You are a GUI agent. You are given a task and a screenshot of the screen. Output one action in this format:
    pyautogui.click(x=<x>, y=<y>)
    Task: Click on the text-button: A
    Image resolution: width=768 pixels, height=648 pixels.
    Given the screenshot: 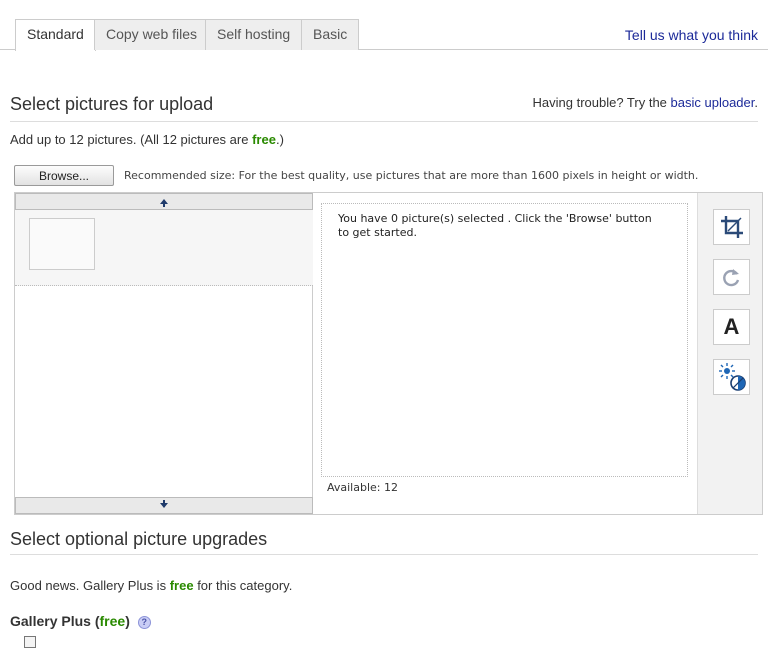 What is the action you would take?
    pyautogui.click(x=731, y=327)
    